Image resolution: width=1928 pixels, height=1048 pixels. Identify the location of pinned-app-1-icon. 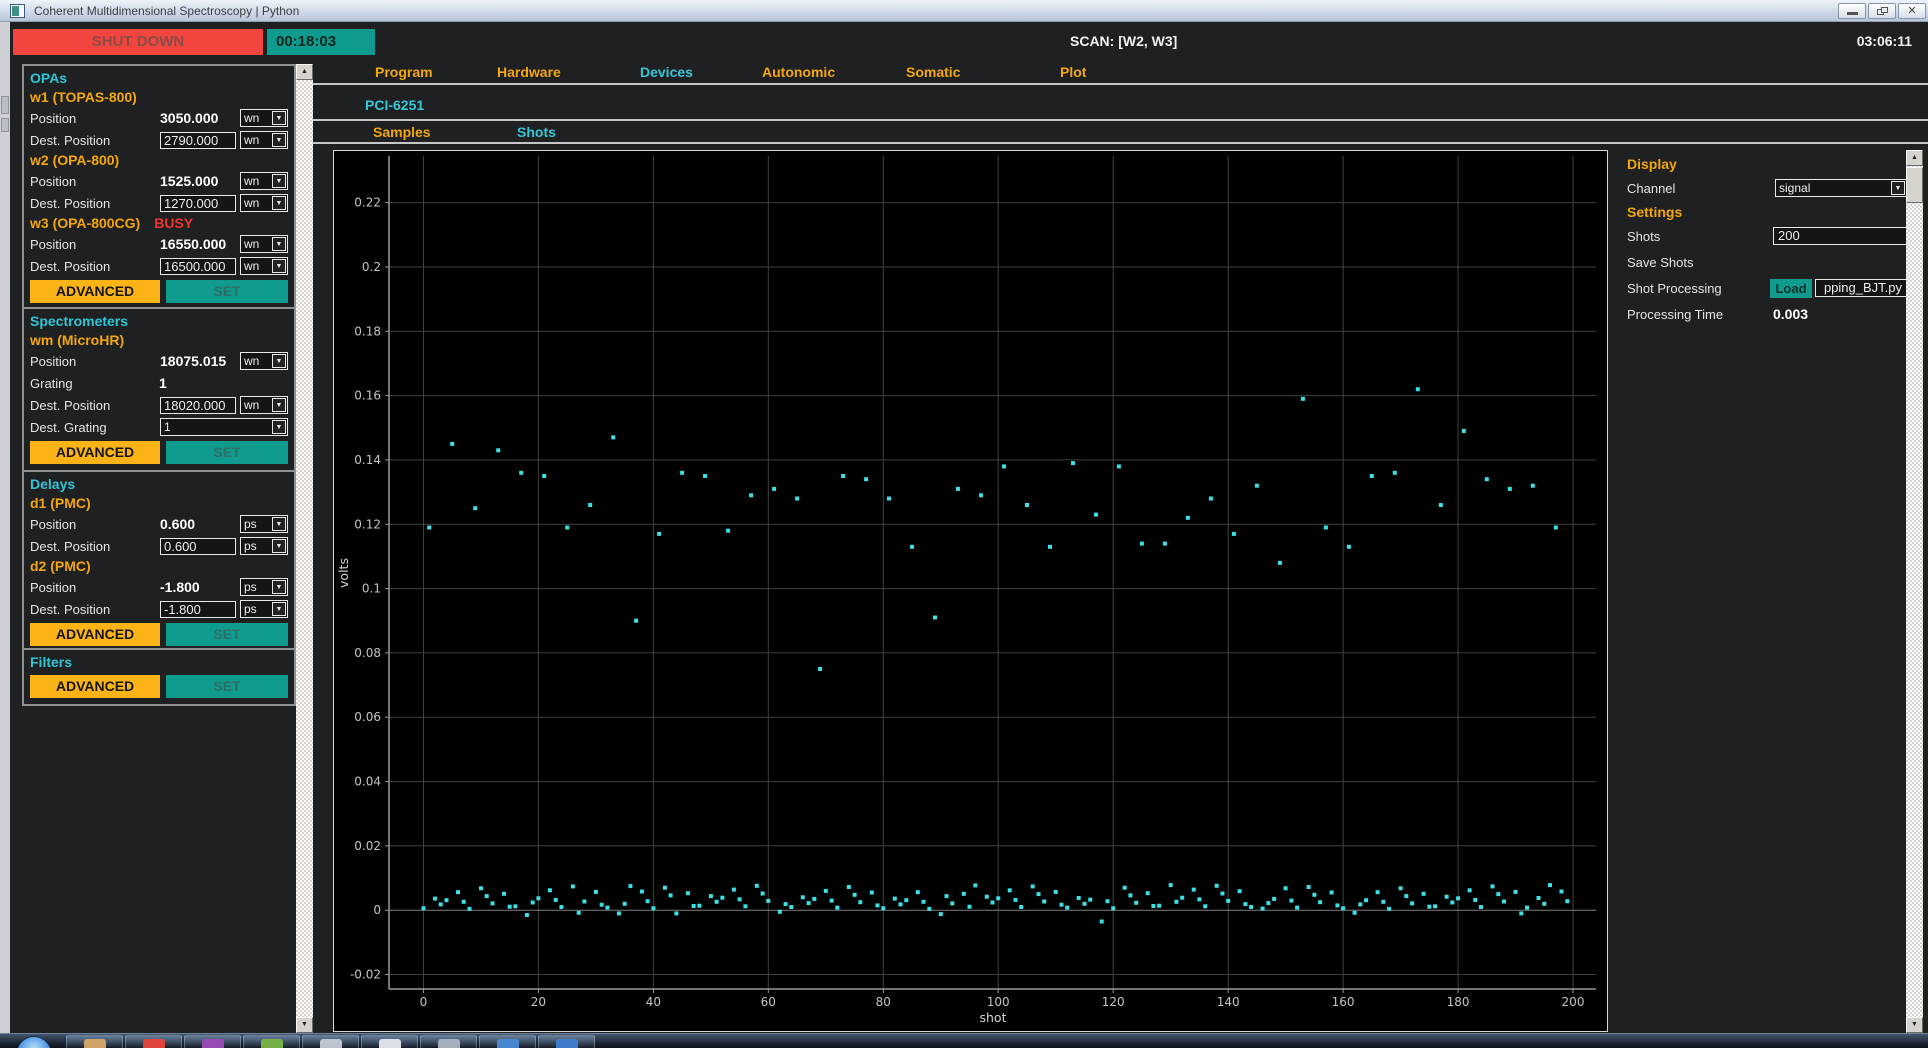
(95, 1043).